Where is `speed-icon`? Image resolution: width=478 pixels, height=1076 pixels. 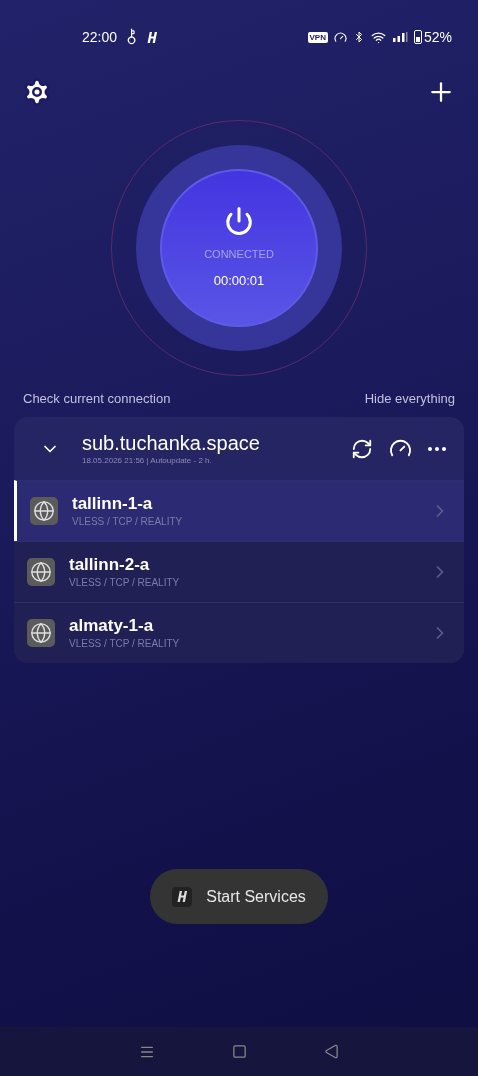 speed-icon is located at coordinates (340, 37).